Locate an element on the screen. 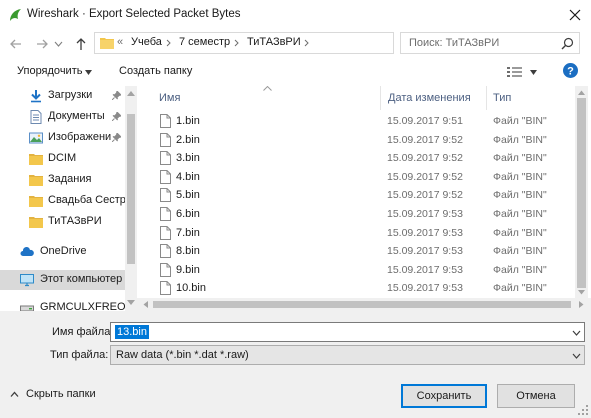  file-list-horizontal-scrollbar is located at coordinates (364, 304).